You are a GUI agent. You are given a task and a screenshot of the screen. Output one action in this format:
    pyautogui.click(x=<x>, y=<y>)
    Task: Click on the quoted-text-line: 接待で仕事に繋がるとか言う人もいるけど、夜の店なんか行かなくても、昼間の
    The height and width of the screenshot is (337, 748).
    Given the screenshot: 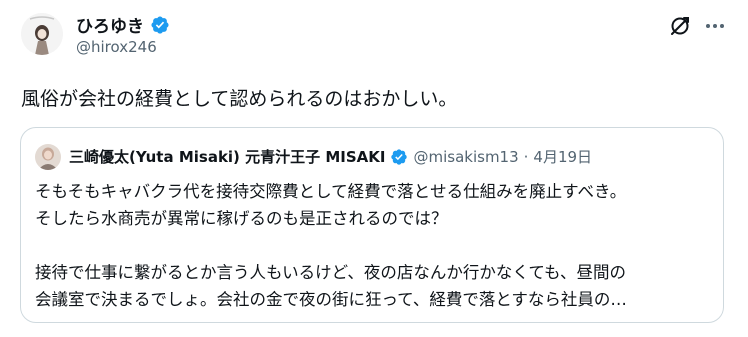 What is the action you would take?
    pyautogui.click(x=331, y=272)
    